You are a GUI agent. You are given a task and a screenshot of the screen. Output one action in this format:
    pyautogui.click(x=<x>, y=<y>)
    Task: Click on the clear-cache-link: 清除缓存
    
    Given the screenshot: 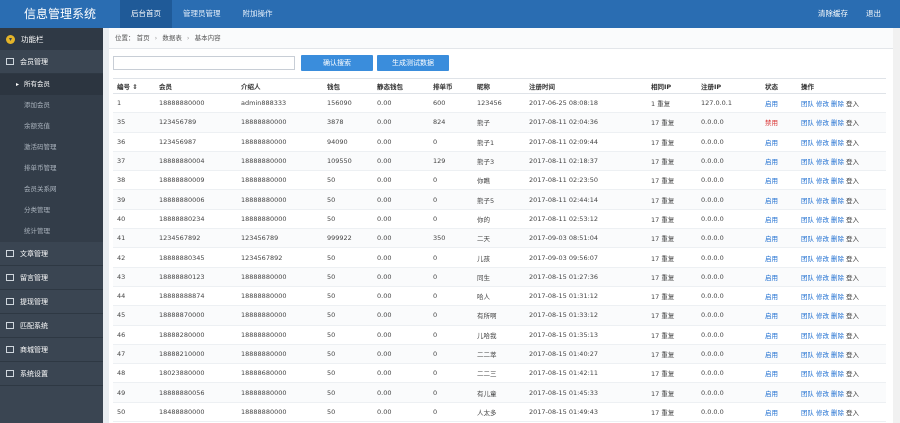 What is the action you would take?
    pyautogui.click(x=833, y=14)
    